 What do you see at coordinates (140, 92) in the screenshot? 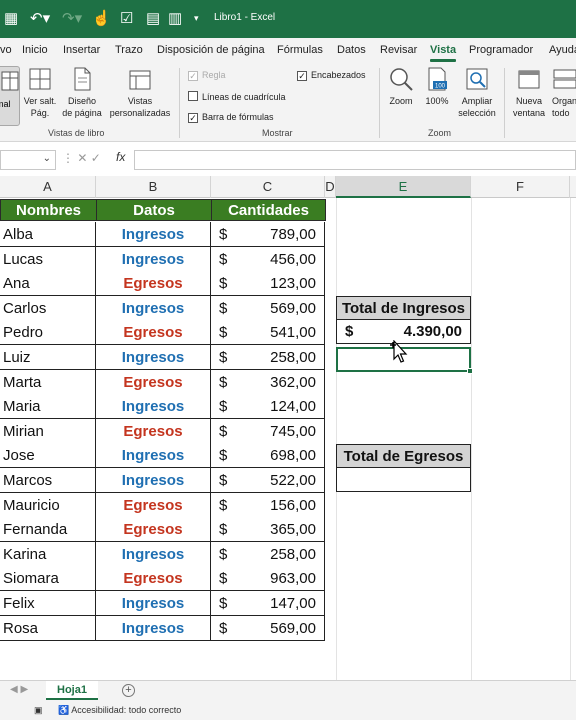
I see `custom-views-button: Vistas personalizadas` at bounding box center [140, 92].